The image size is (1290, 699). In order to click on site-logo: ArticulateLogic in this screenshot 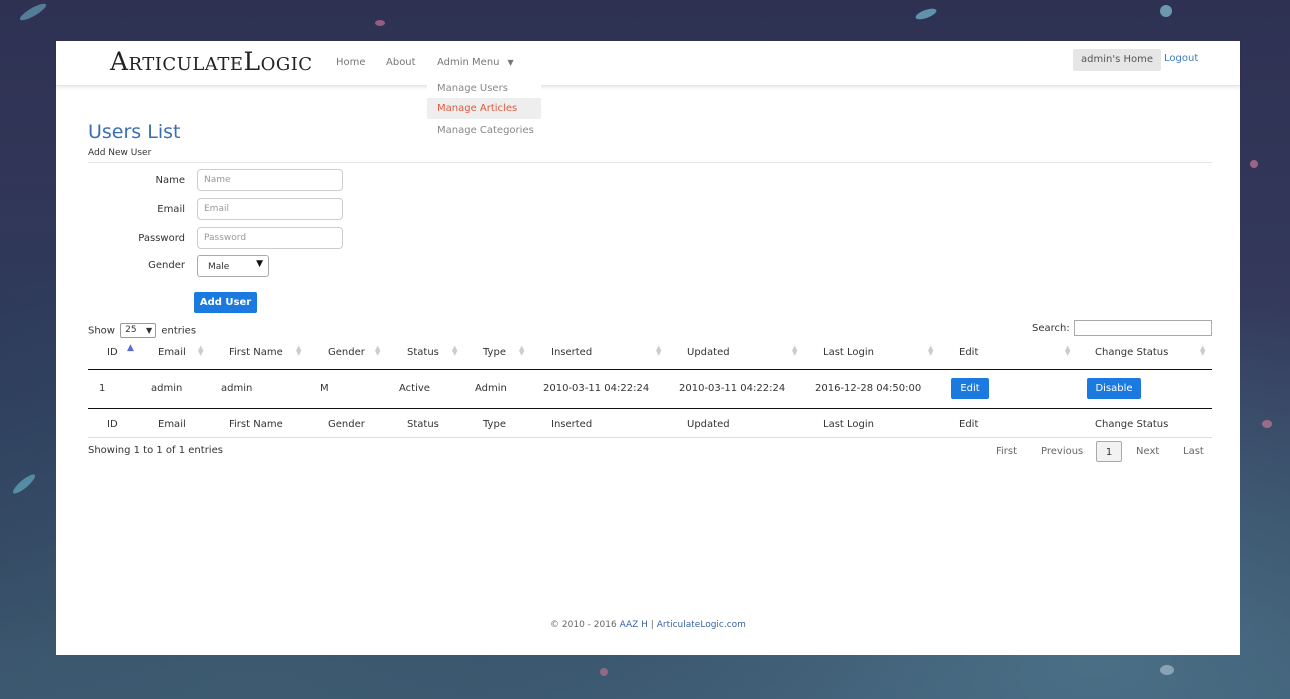, I will do `click(211, 61)`.